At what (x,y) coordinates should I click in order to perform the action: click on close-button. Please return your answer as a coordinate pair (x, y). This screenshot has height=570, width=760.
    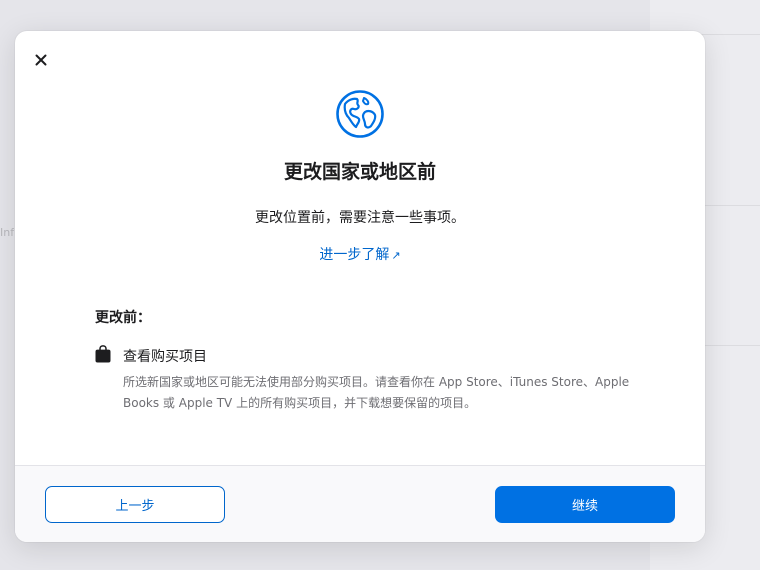
    Looking at the image, I should click on (41, 60).